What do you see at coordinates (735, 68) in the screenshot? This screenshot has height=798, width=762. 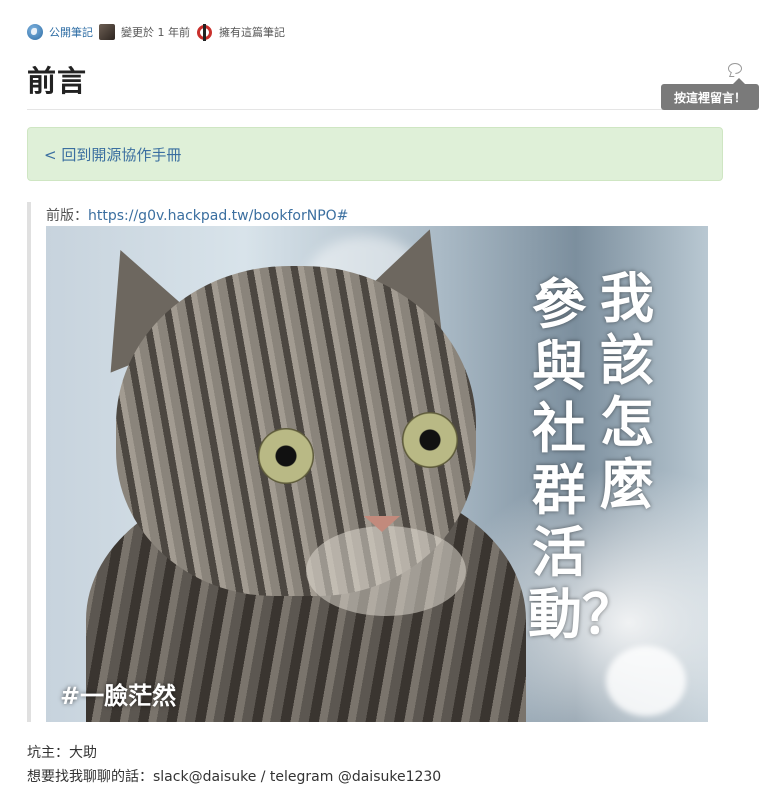 I see `comment-icon` at bounding box center [735, 68].